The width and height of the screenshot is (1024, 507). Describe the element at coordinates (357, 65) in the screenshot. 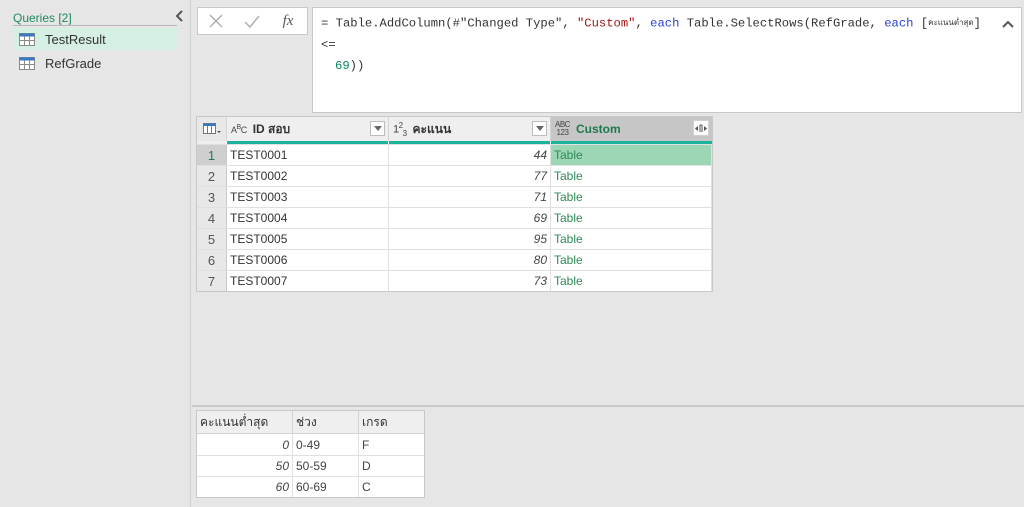

I see `formula-text: ))` at that location.